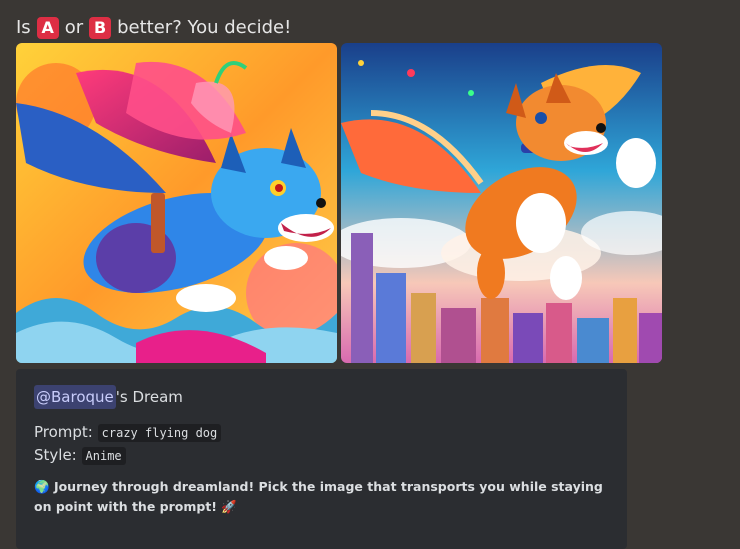 This screenshot has height=549, width=740. I want to click on globe-icon: 🌍, so click(42, 486).